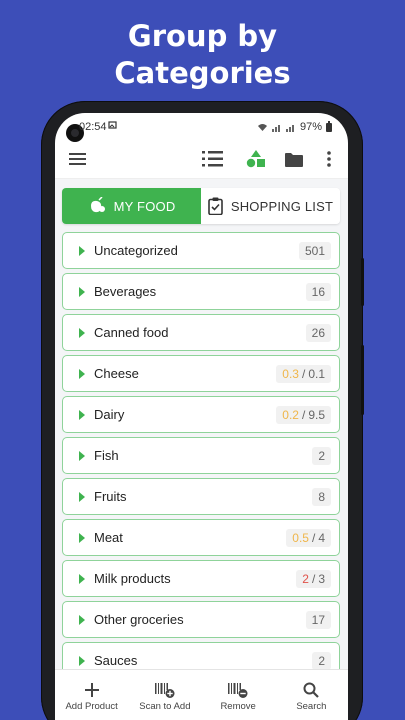 Image resolution: width=405 pixels, height=720 pixels. I want to click on category-name: Fish, so click(106, 455).